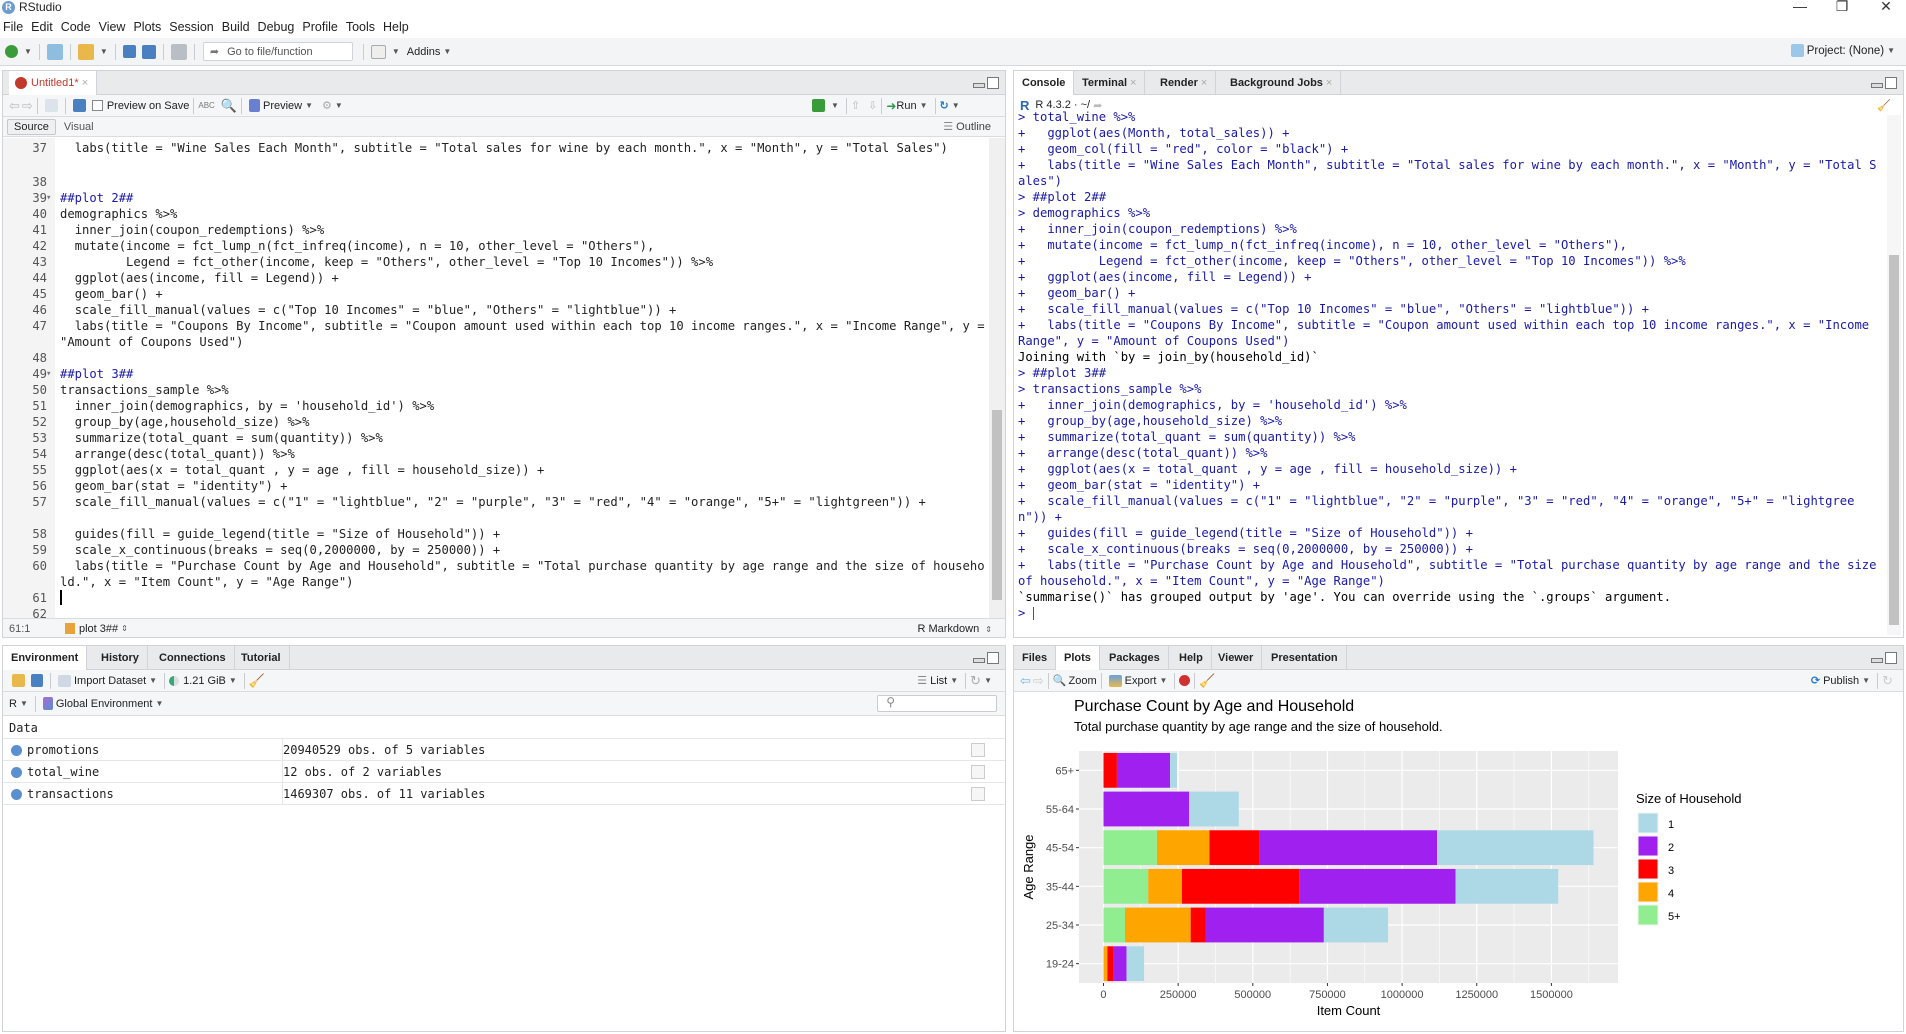 This screenshot has height=1034, width=1906. What do you see at coordinates (447, 51) in the screenshot?
I see `addins-dropdown-icon: ▼` at bounding box center [447, 51].